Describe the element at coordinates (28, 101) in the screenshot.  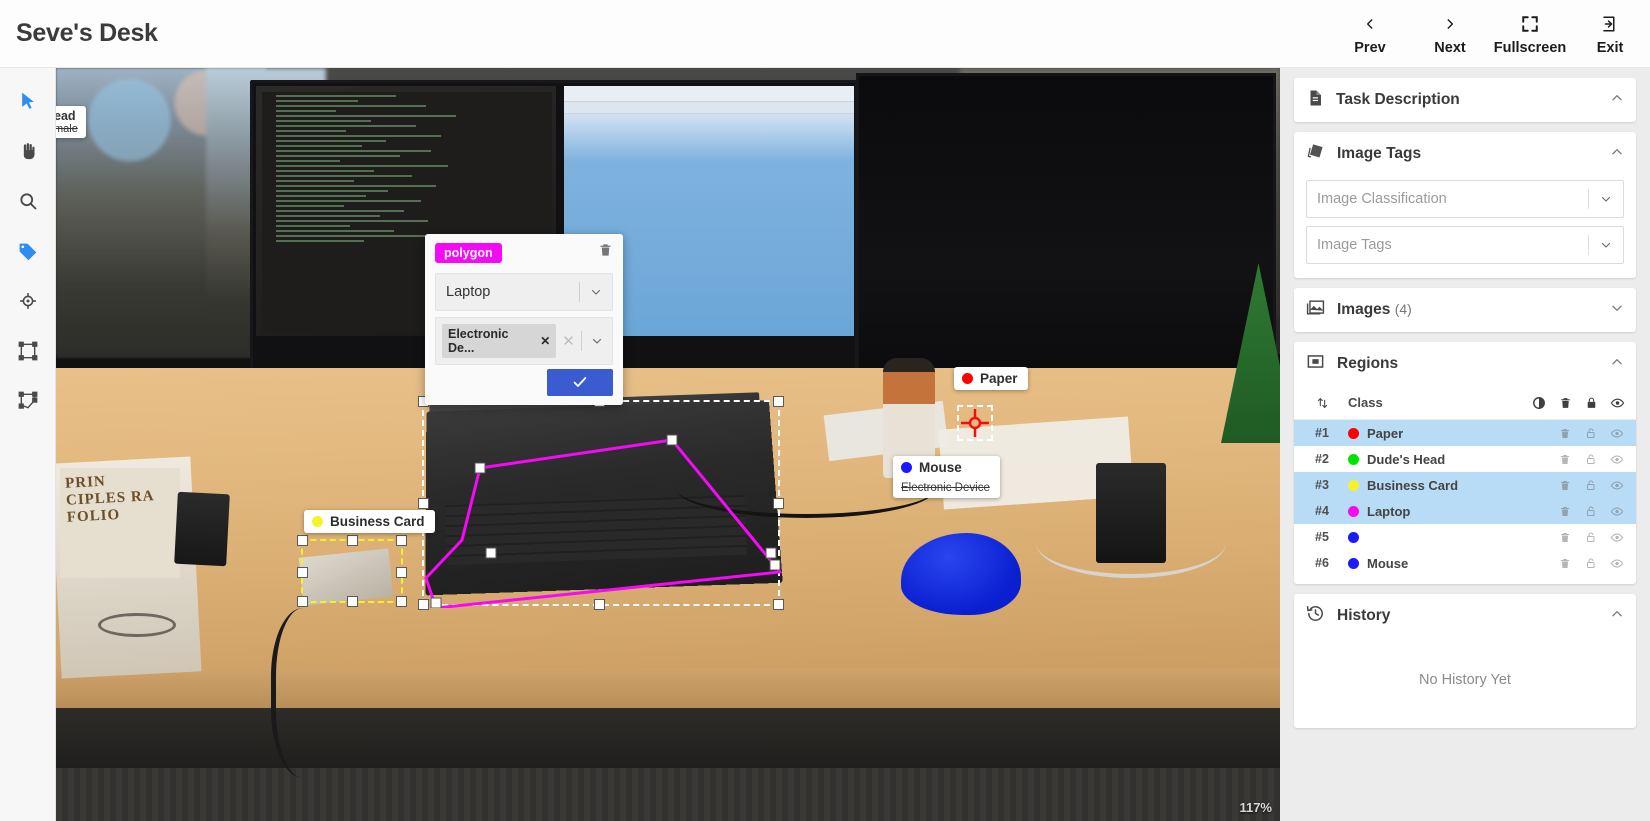
I see `select-tool` at that location.